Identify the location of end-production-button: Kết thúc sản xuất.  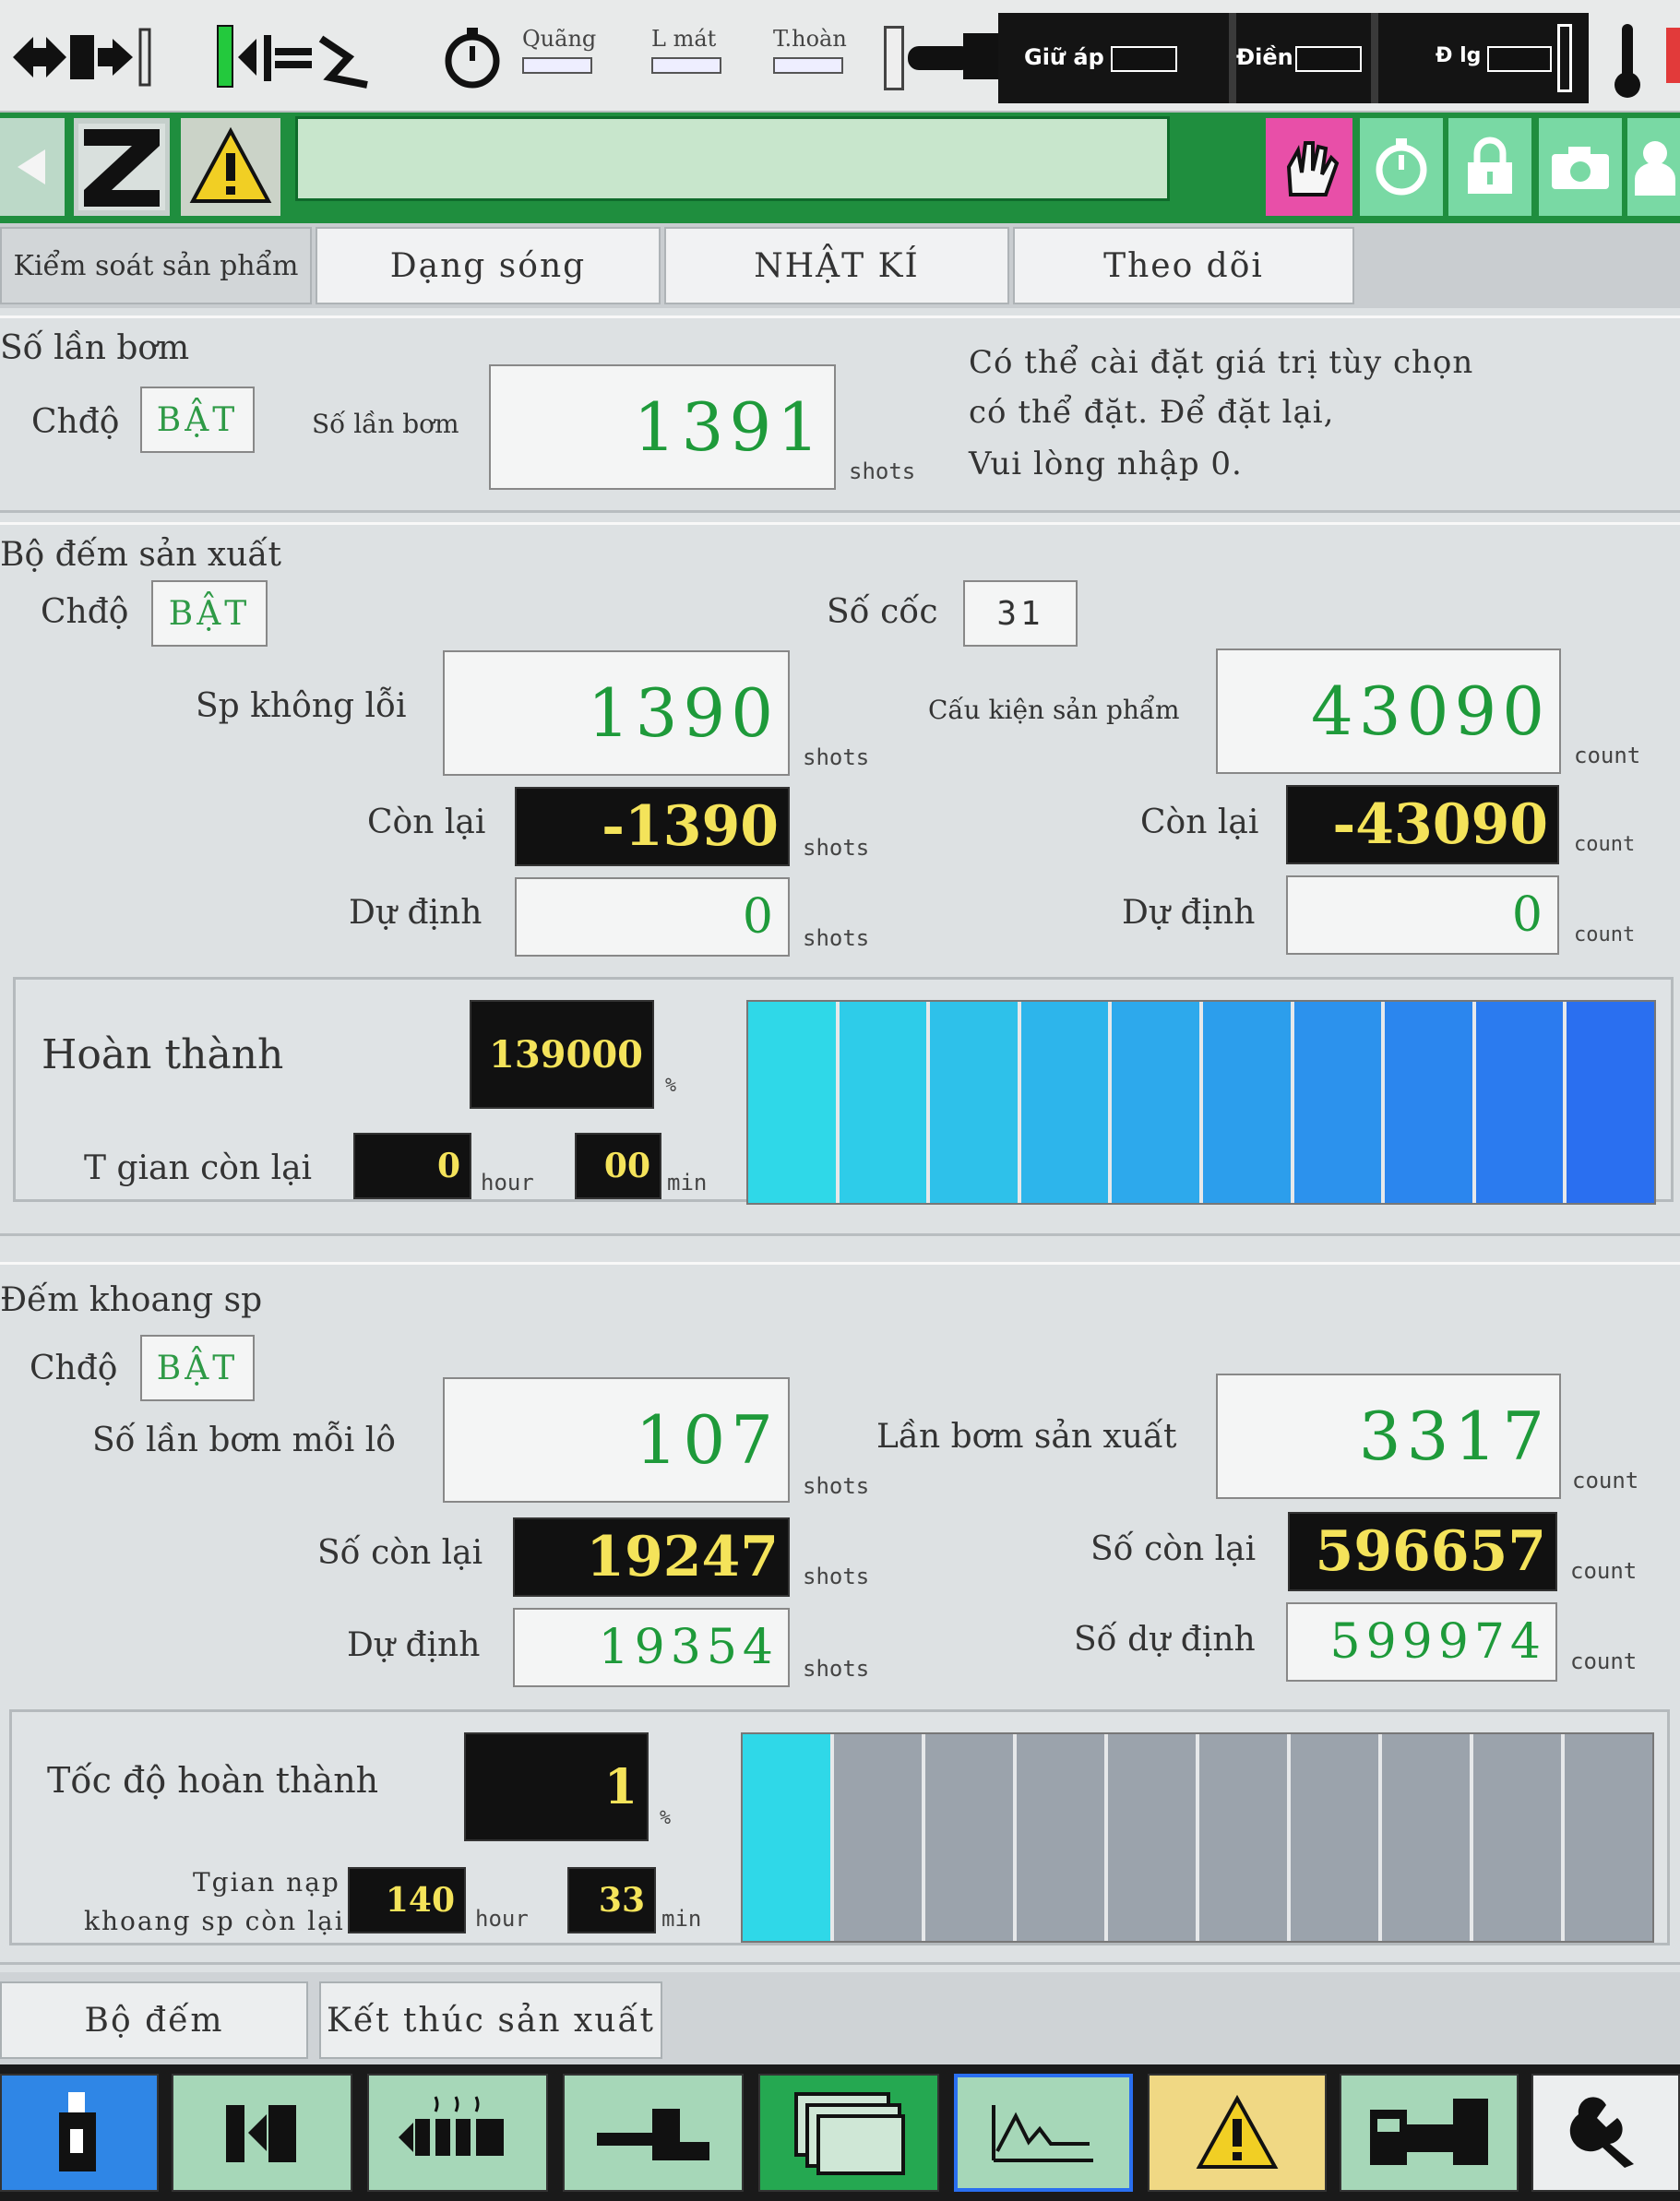
(490, 2020).